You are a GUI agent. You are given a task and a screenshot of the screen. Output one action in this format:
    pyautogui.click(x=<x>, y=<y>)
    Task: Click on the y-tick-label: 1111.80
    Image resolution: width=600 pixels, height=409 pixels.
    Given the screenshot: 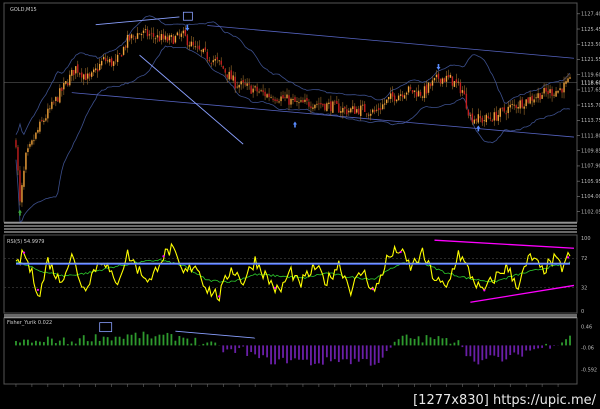 What is the action you would take?
    pyautogui.click(x=590, y=136)
    